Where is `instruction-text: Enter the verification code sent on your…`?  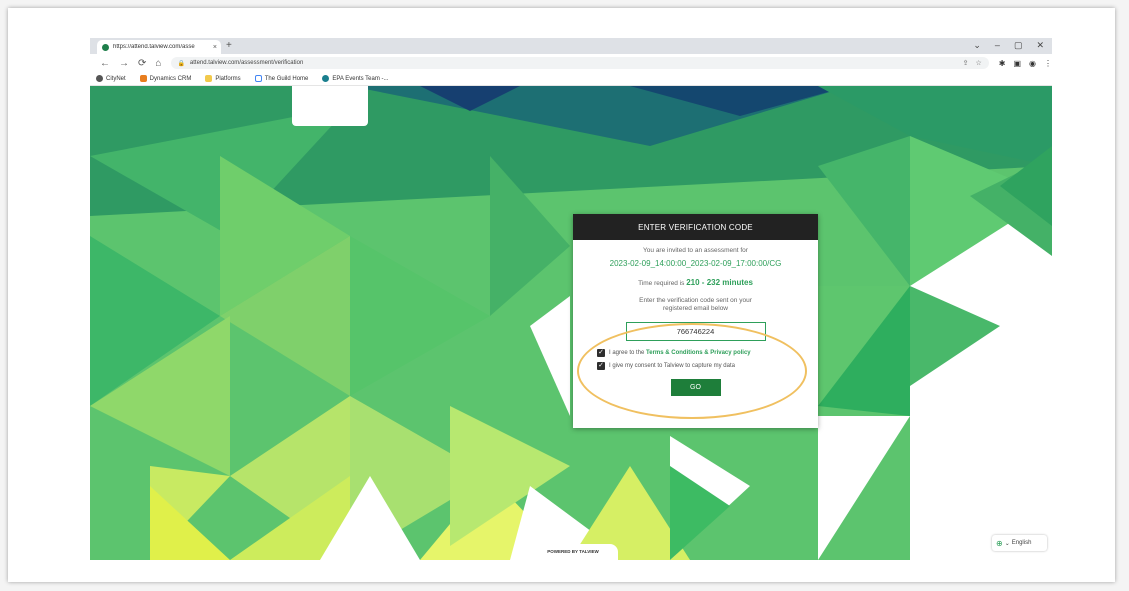 instruction-text: Enter the verification code sent on your… is located at coordinates (695, 304).